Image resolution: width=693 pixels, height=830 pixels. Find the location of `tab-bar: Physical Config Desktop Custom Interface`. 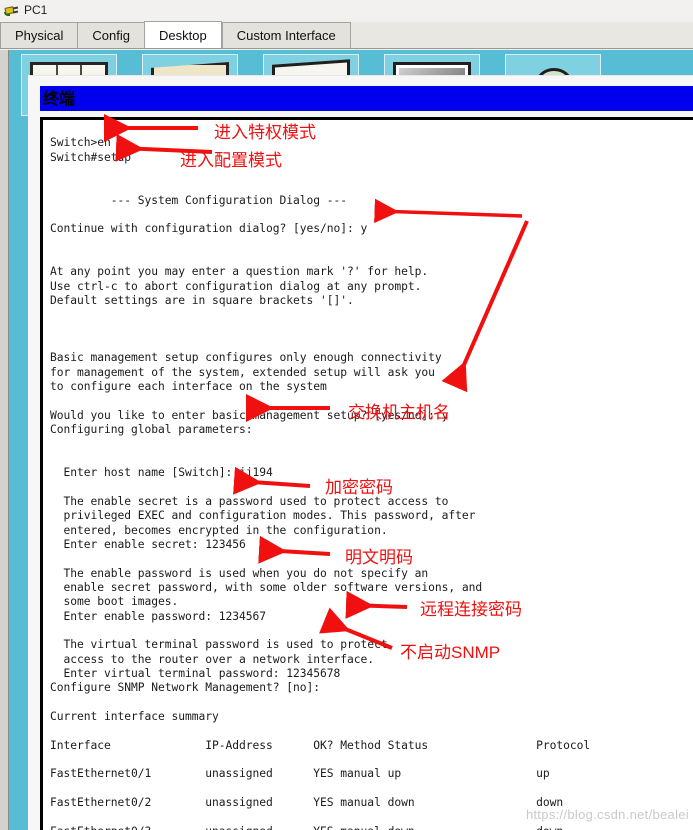

tab-bar: Physical Config Desktop Custom Interface is located at coordinates (346, 35).